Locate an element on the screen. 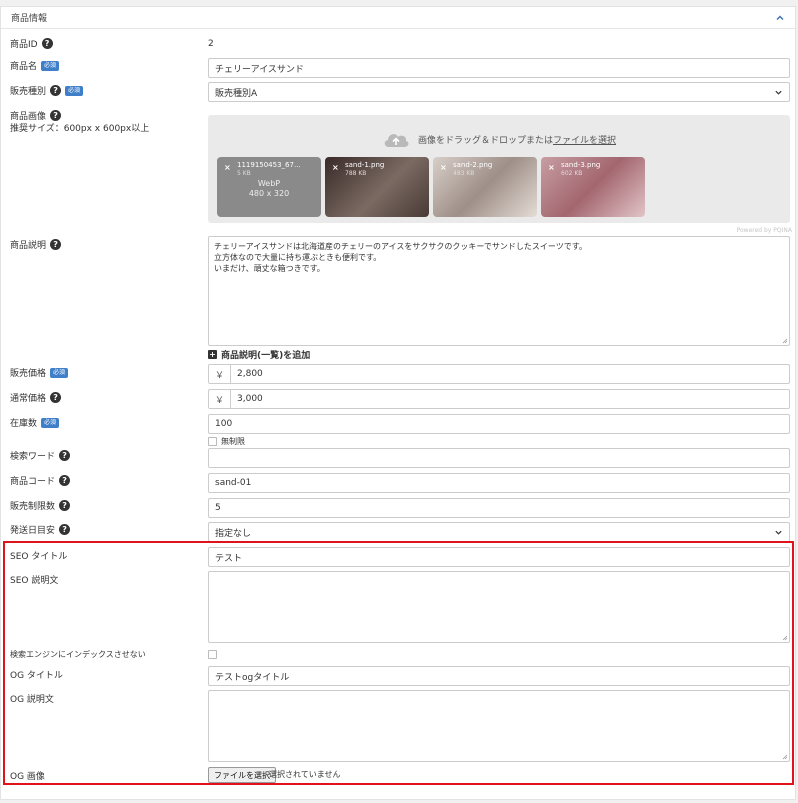  label-text: SEO 説明文 is located at coordinates (34, 581).